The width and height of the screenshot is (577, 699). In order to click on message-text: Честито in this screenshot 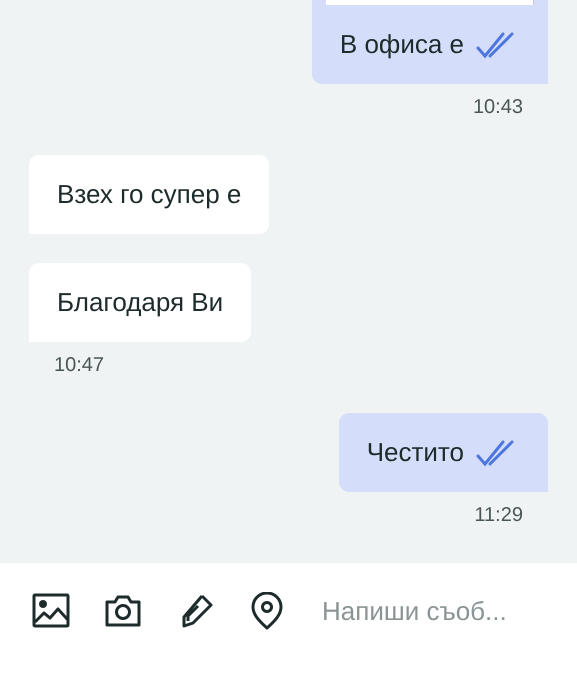, I will do `click(415, 452)`.